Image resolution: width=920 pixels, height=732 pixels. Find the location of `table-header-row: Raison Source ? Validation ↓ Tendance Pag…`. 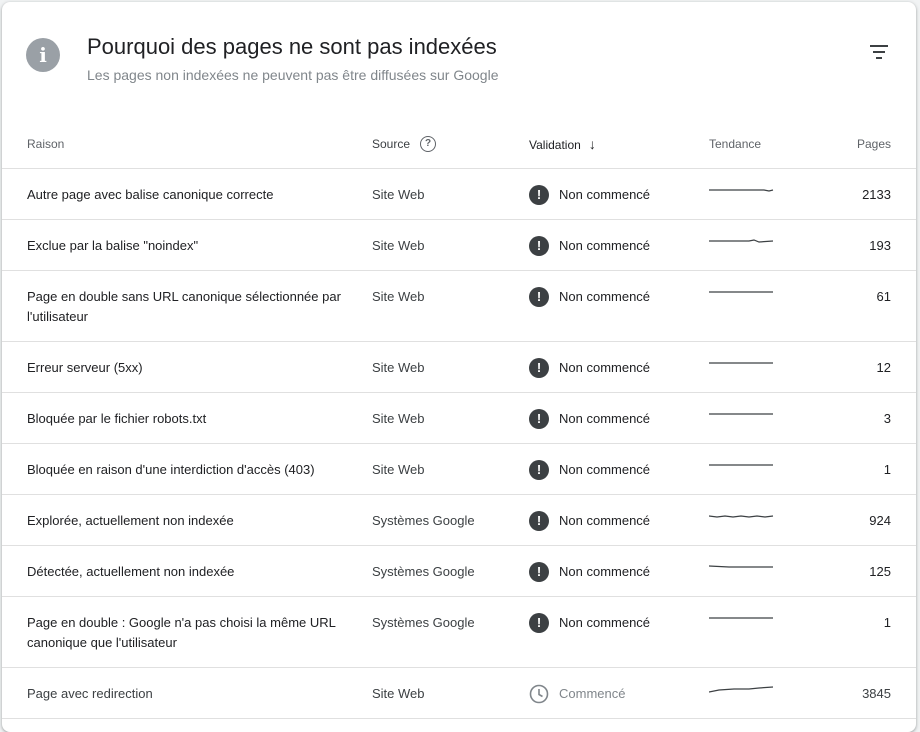

table-header-row: Raison Source ? Validation ↓ Tendance Pag… is located at coordinates (459, 144).